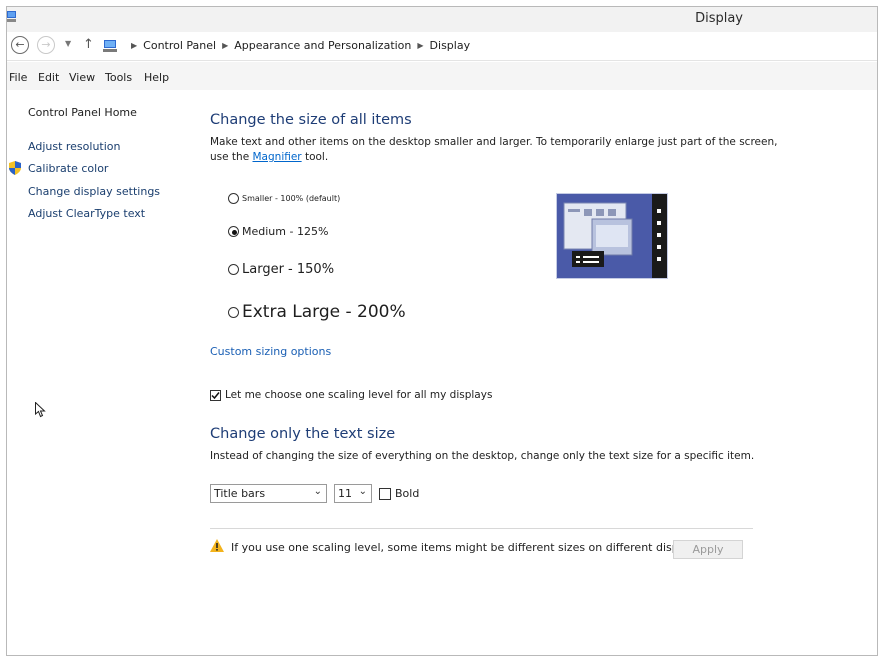  I want to click on size-heading: Change the size of all items, so click(311, 120).